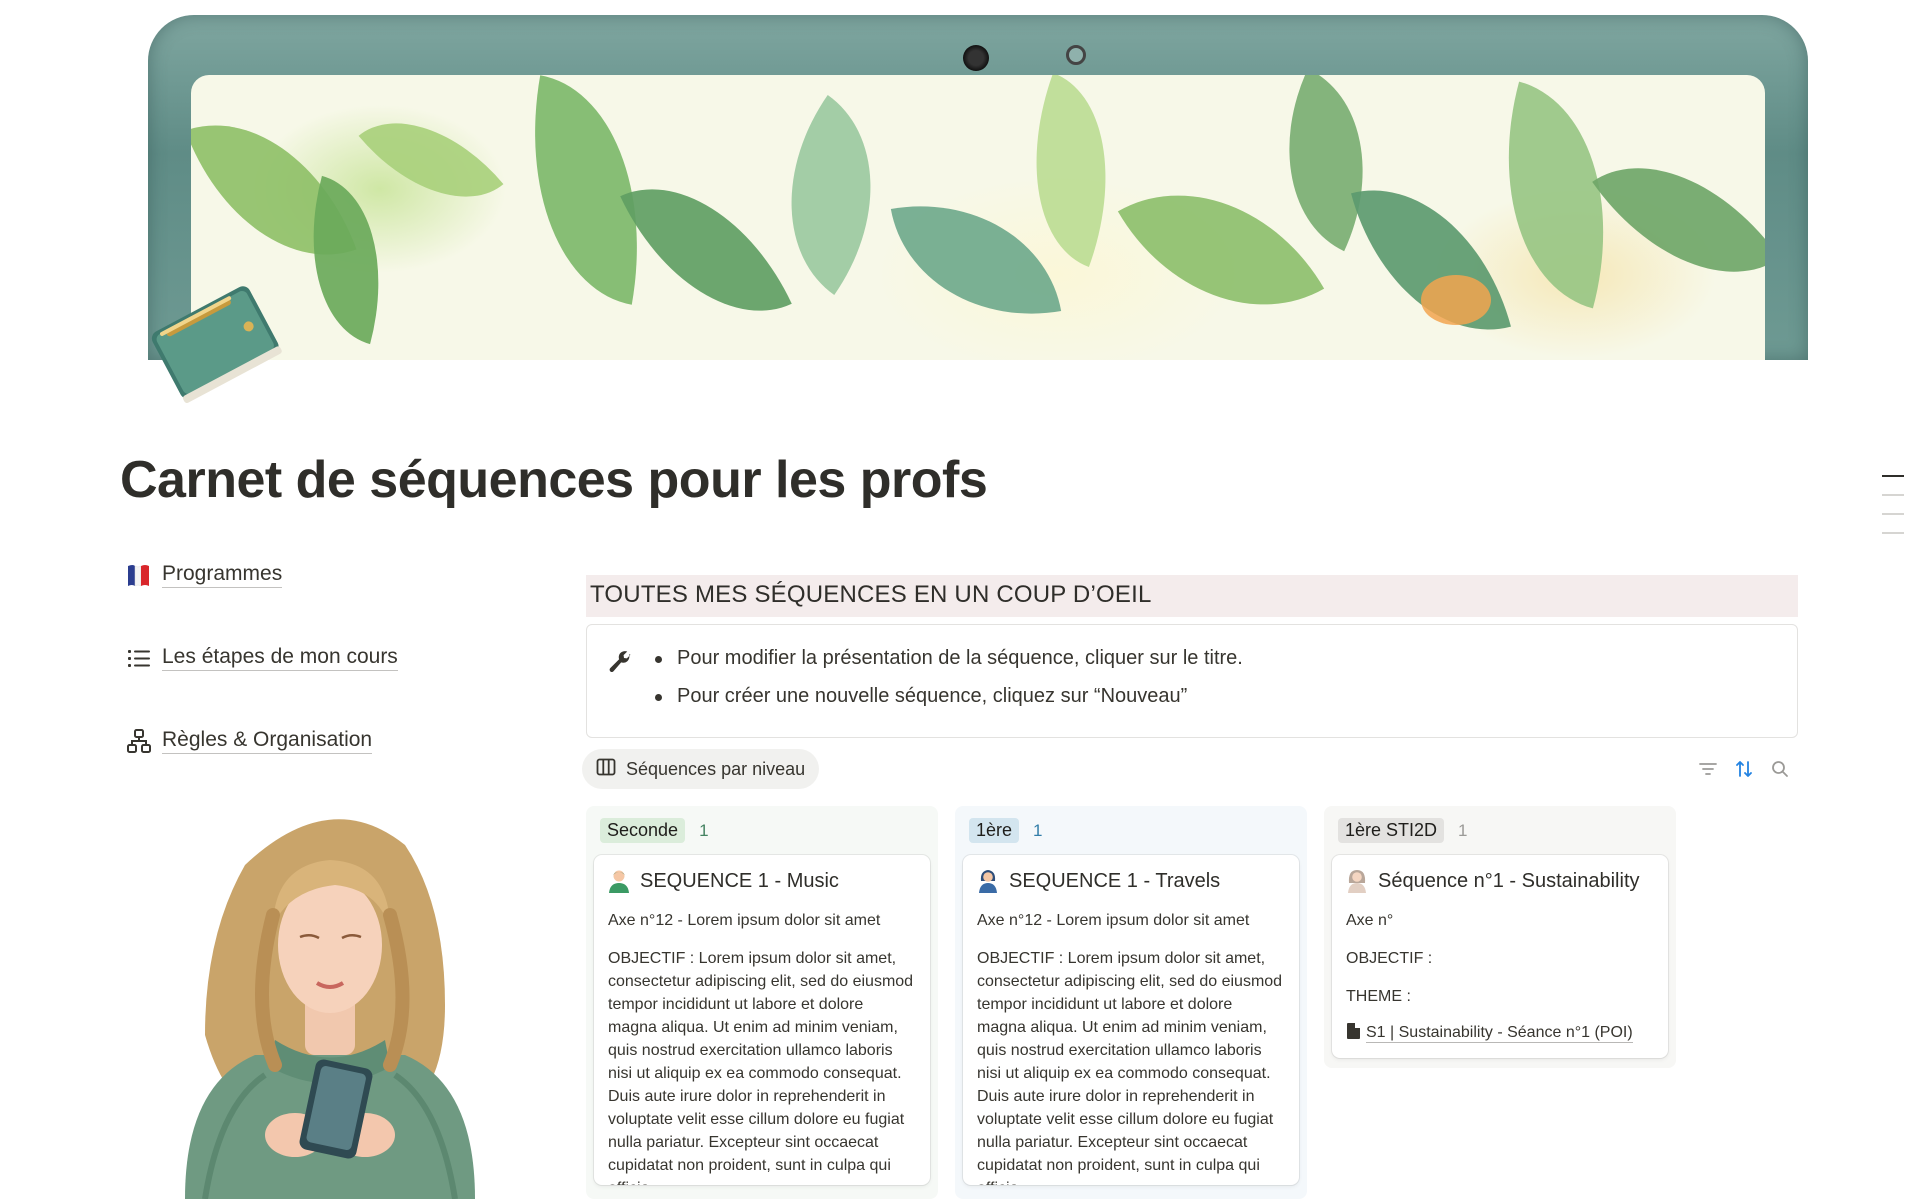  Describe the element at coordinates (1780, 769) in the screenshot. I see `search-icon` at that location.